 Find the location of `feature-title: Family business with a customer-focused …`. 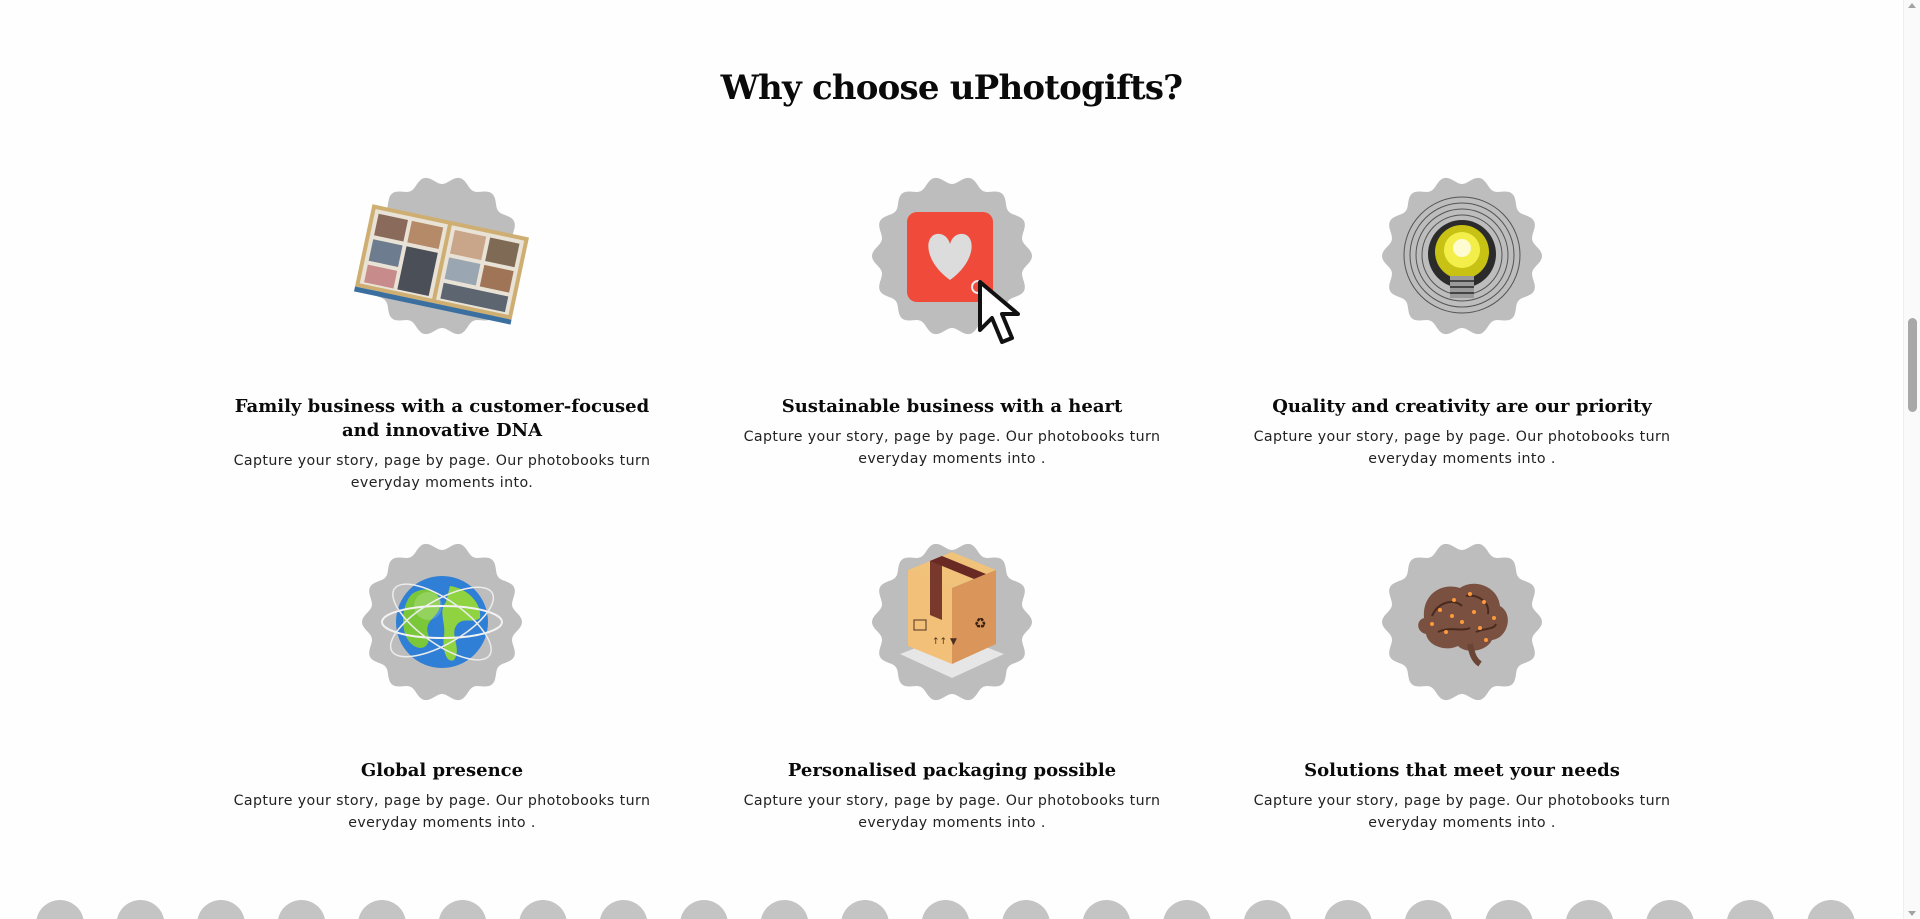

feature-title: Family business with a customer-focused … is located at coordinates (442, 418).